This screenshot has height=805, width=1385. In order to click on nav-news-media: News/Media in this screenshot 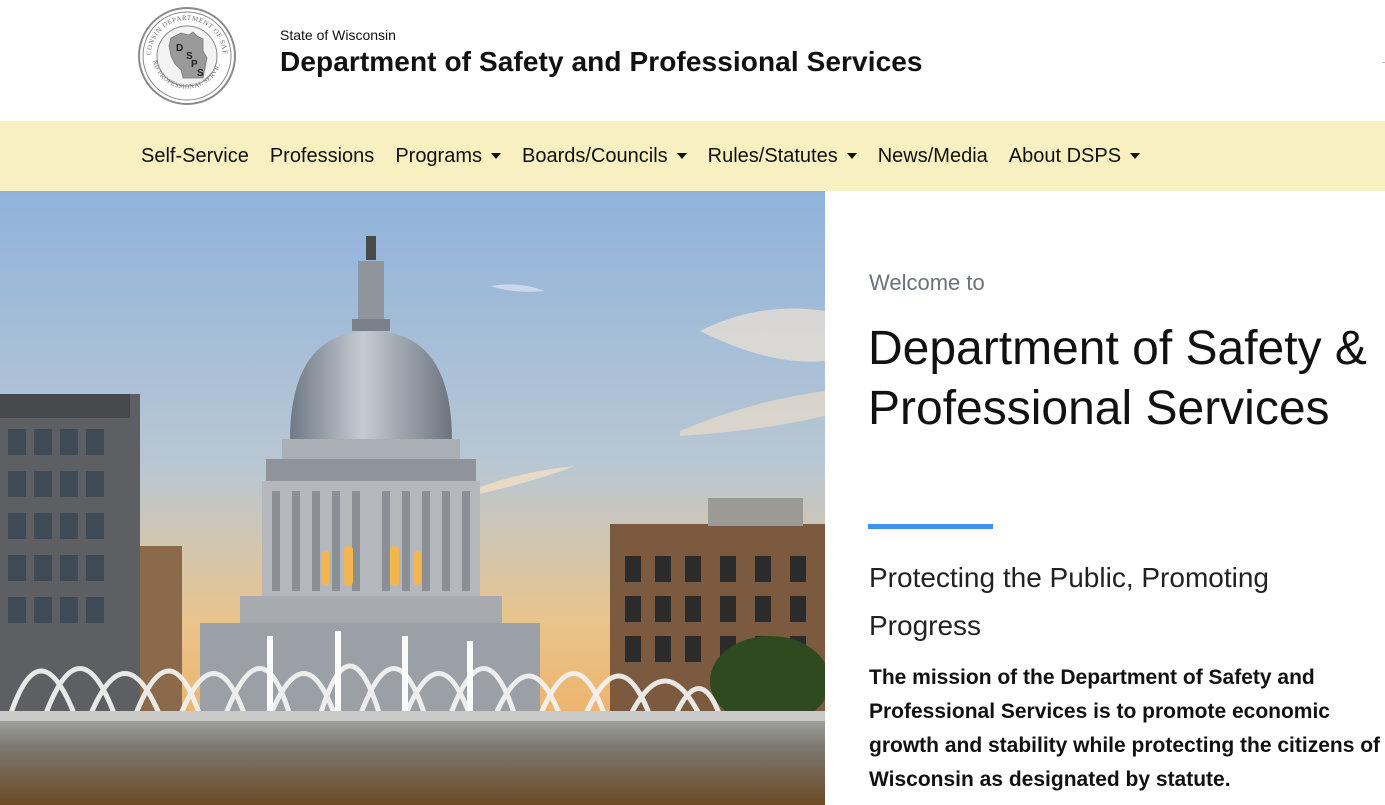, I will do `click(933, 156)`.